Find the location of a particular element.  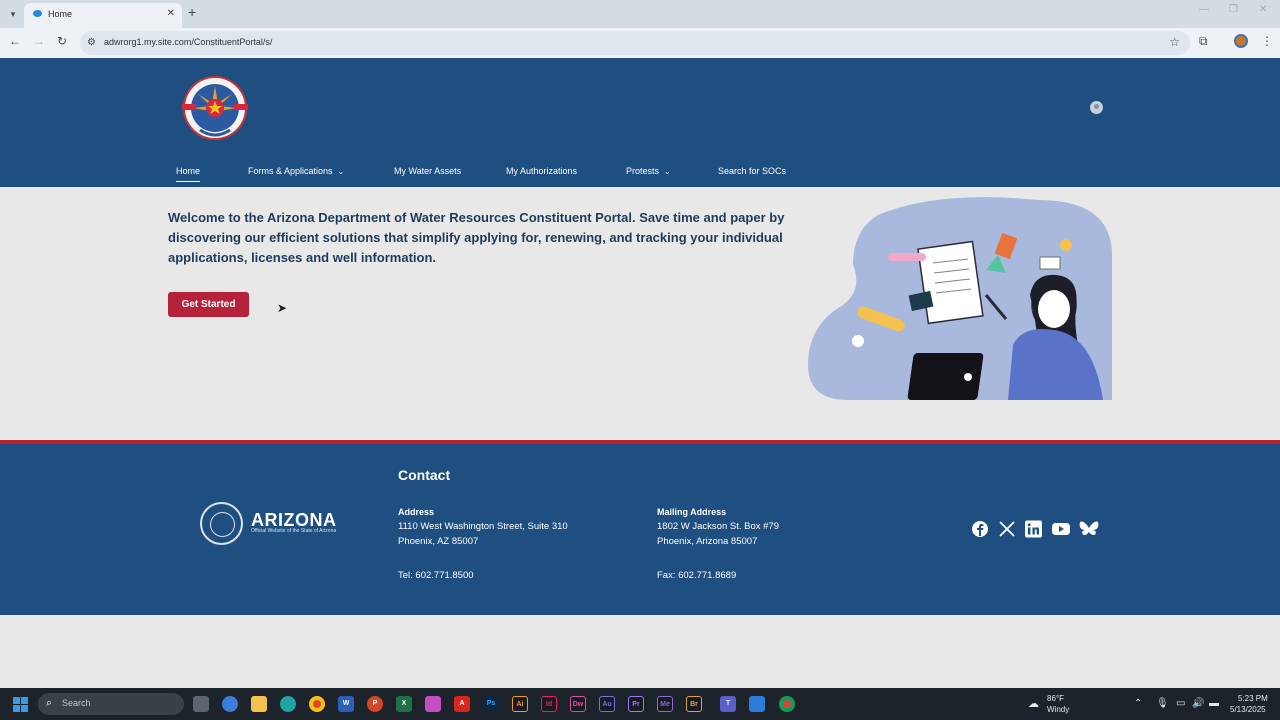

tab-close-icon: ✕ is located at coordinates (171, 14).